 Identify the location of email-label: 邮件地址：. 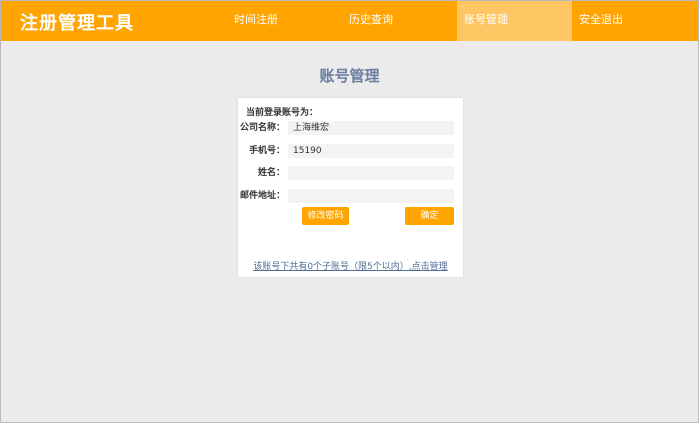
(262, 196).